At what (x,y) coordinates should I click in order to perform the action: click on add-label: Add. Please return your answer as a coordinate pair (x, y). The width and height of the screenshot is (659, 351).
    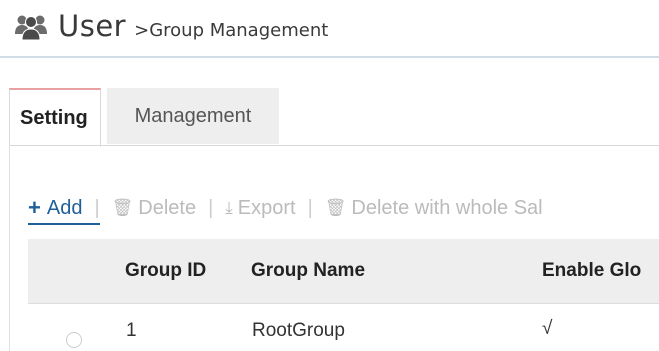
    Looking at the image, I should click on (64, 207).